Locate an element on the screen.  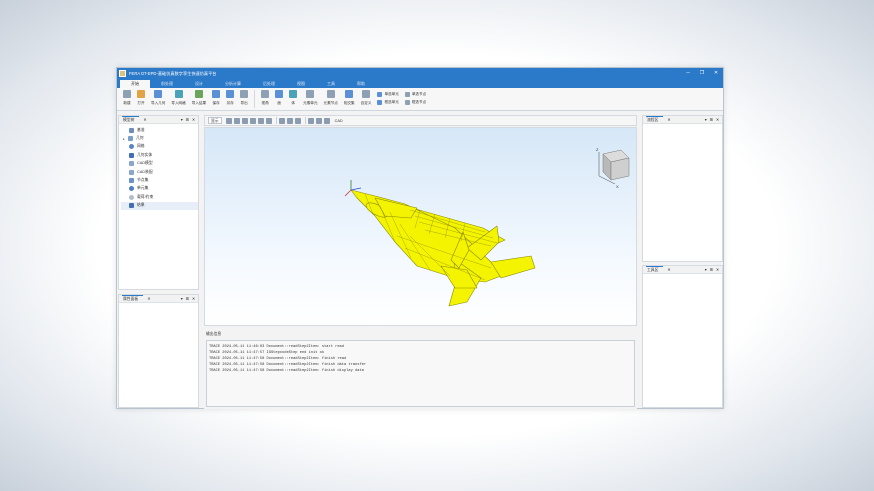
custom-icon is located at coordinates (366, 94).